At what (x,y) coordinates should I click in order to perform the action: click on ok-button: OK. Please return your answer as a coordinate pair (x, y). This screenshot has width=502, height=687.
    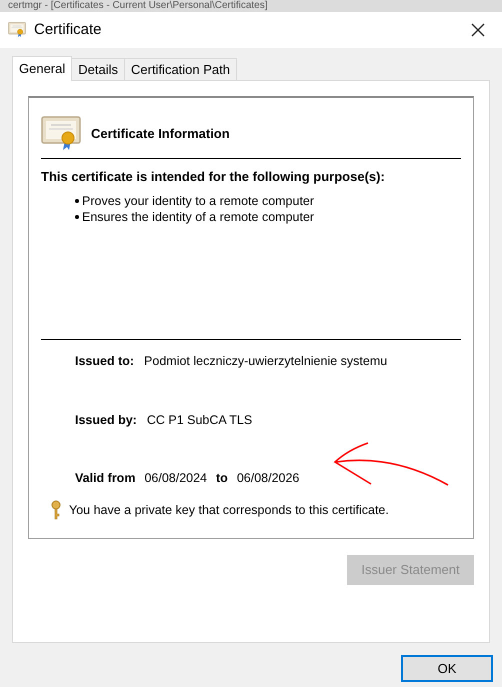
    Looking at the image, I should click on (447, 668).